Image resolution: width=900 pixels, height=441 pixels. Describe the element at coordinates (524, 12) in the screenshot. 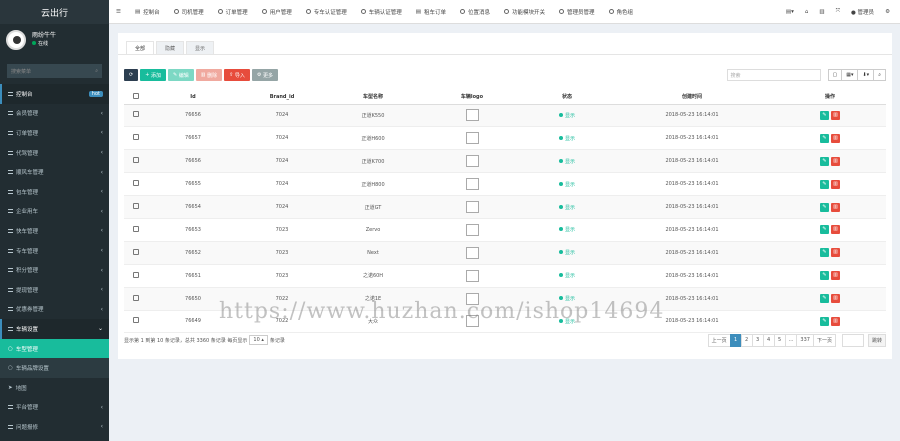

I see `tab-feature-switches: 功能模块开关` at that location.